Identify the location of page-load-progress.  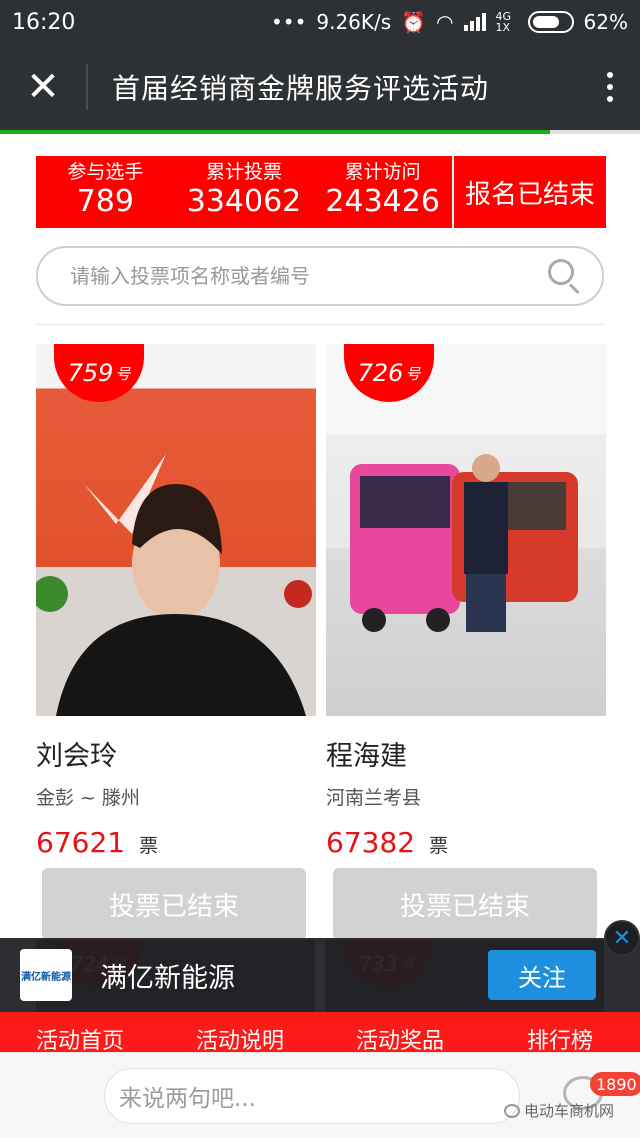
(320, 132).